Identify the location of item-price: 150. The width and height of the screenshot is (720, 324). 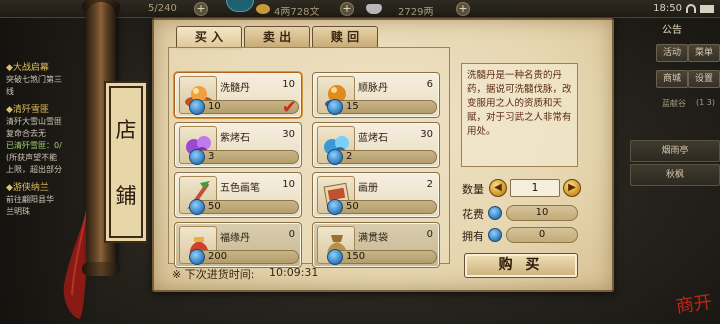
(356, 256).